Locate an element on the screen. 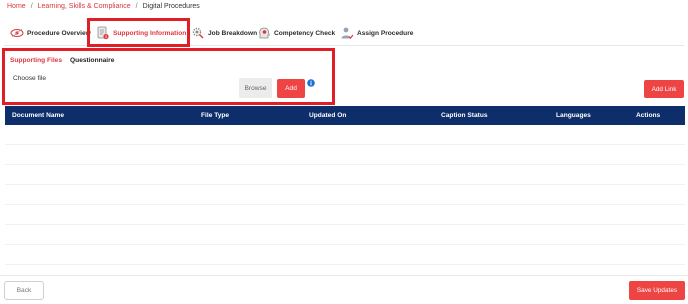 The width and height of the screenshot is (688, 304). highlight-box-upload-section is located at coordinates (168, 76).